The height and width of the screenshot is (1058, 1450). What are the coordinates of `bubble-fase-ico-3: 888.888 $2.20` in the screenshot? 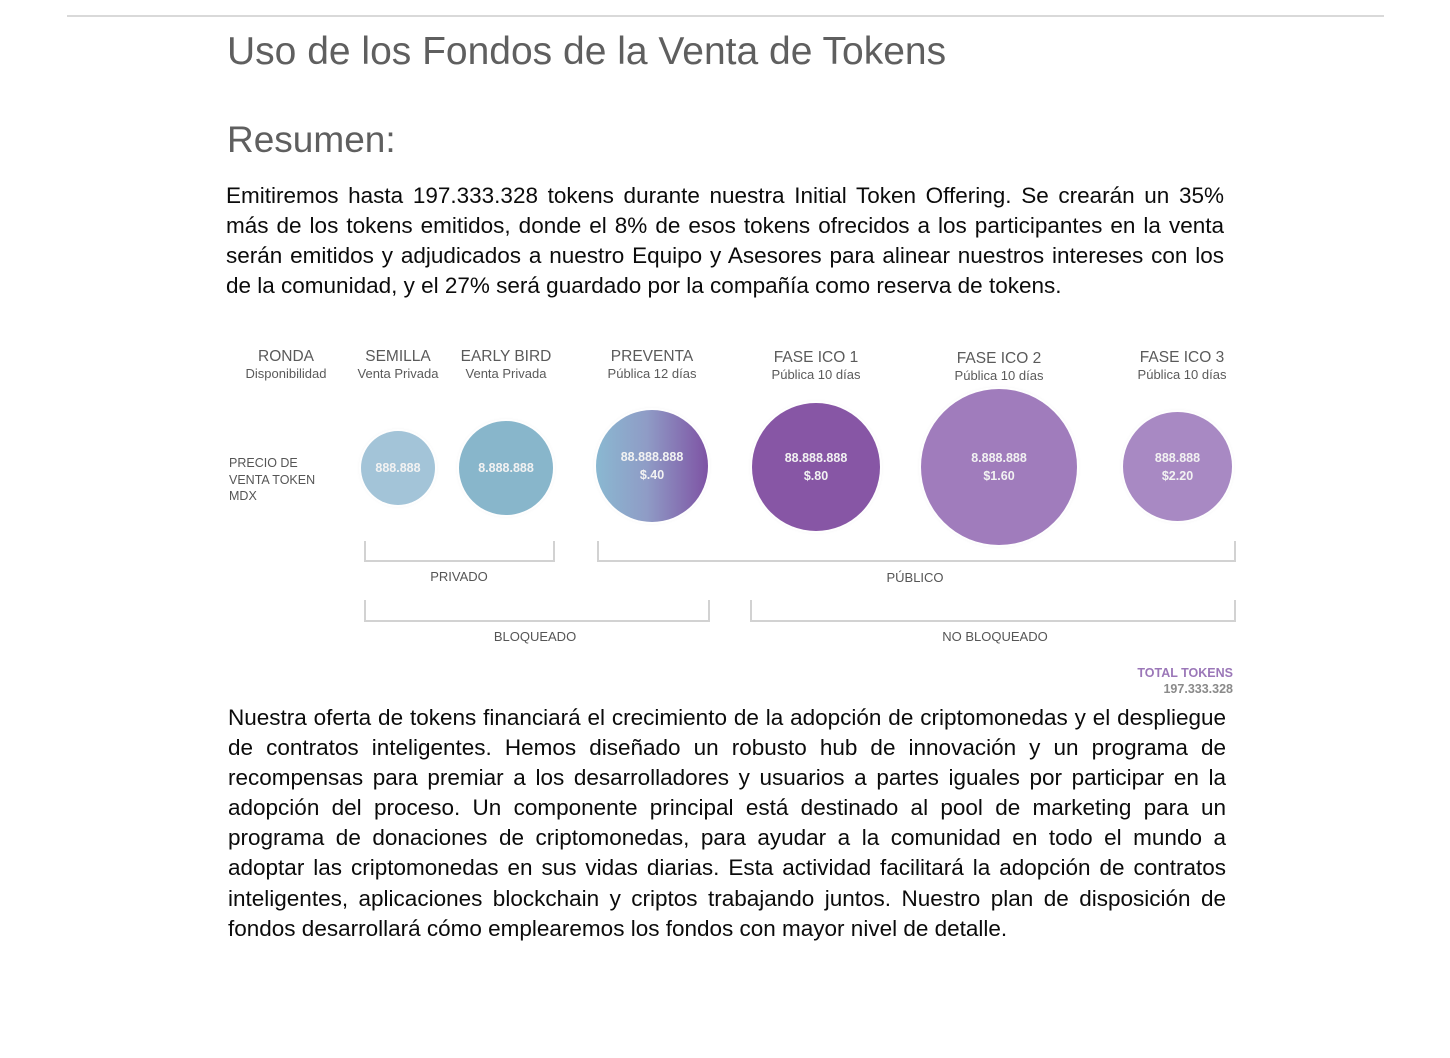 It's located at (1177, 466).